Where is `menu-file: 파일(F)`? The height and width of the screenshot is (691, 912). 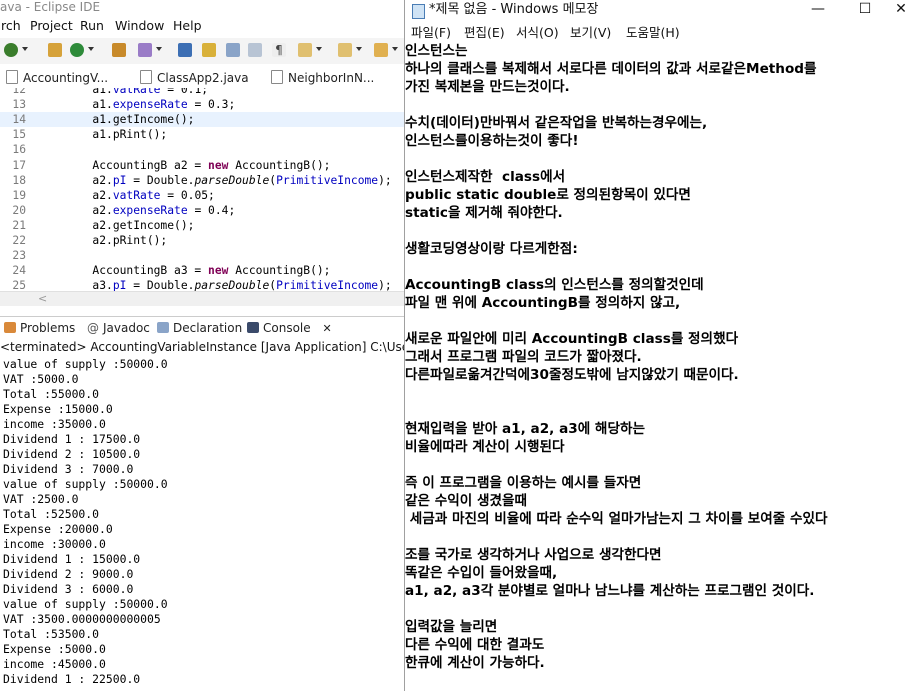
menu-file: 파일(F) is located at coordinates (431, 33).